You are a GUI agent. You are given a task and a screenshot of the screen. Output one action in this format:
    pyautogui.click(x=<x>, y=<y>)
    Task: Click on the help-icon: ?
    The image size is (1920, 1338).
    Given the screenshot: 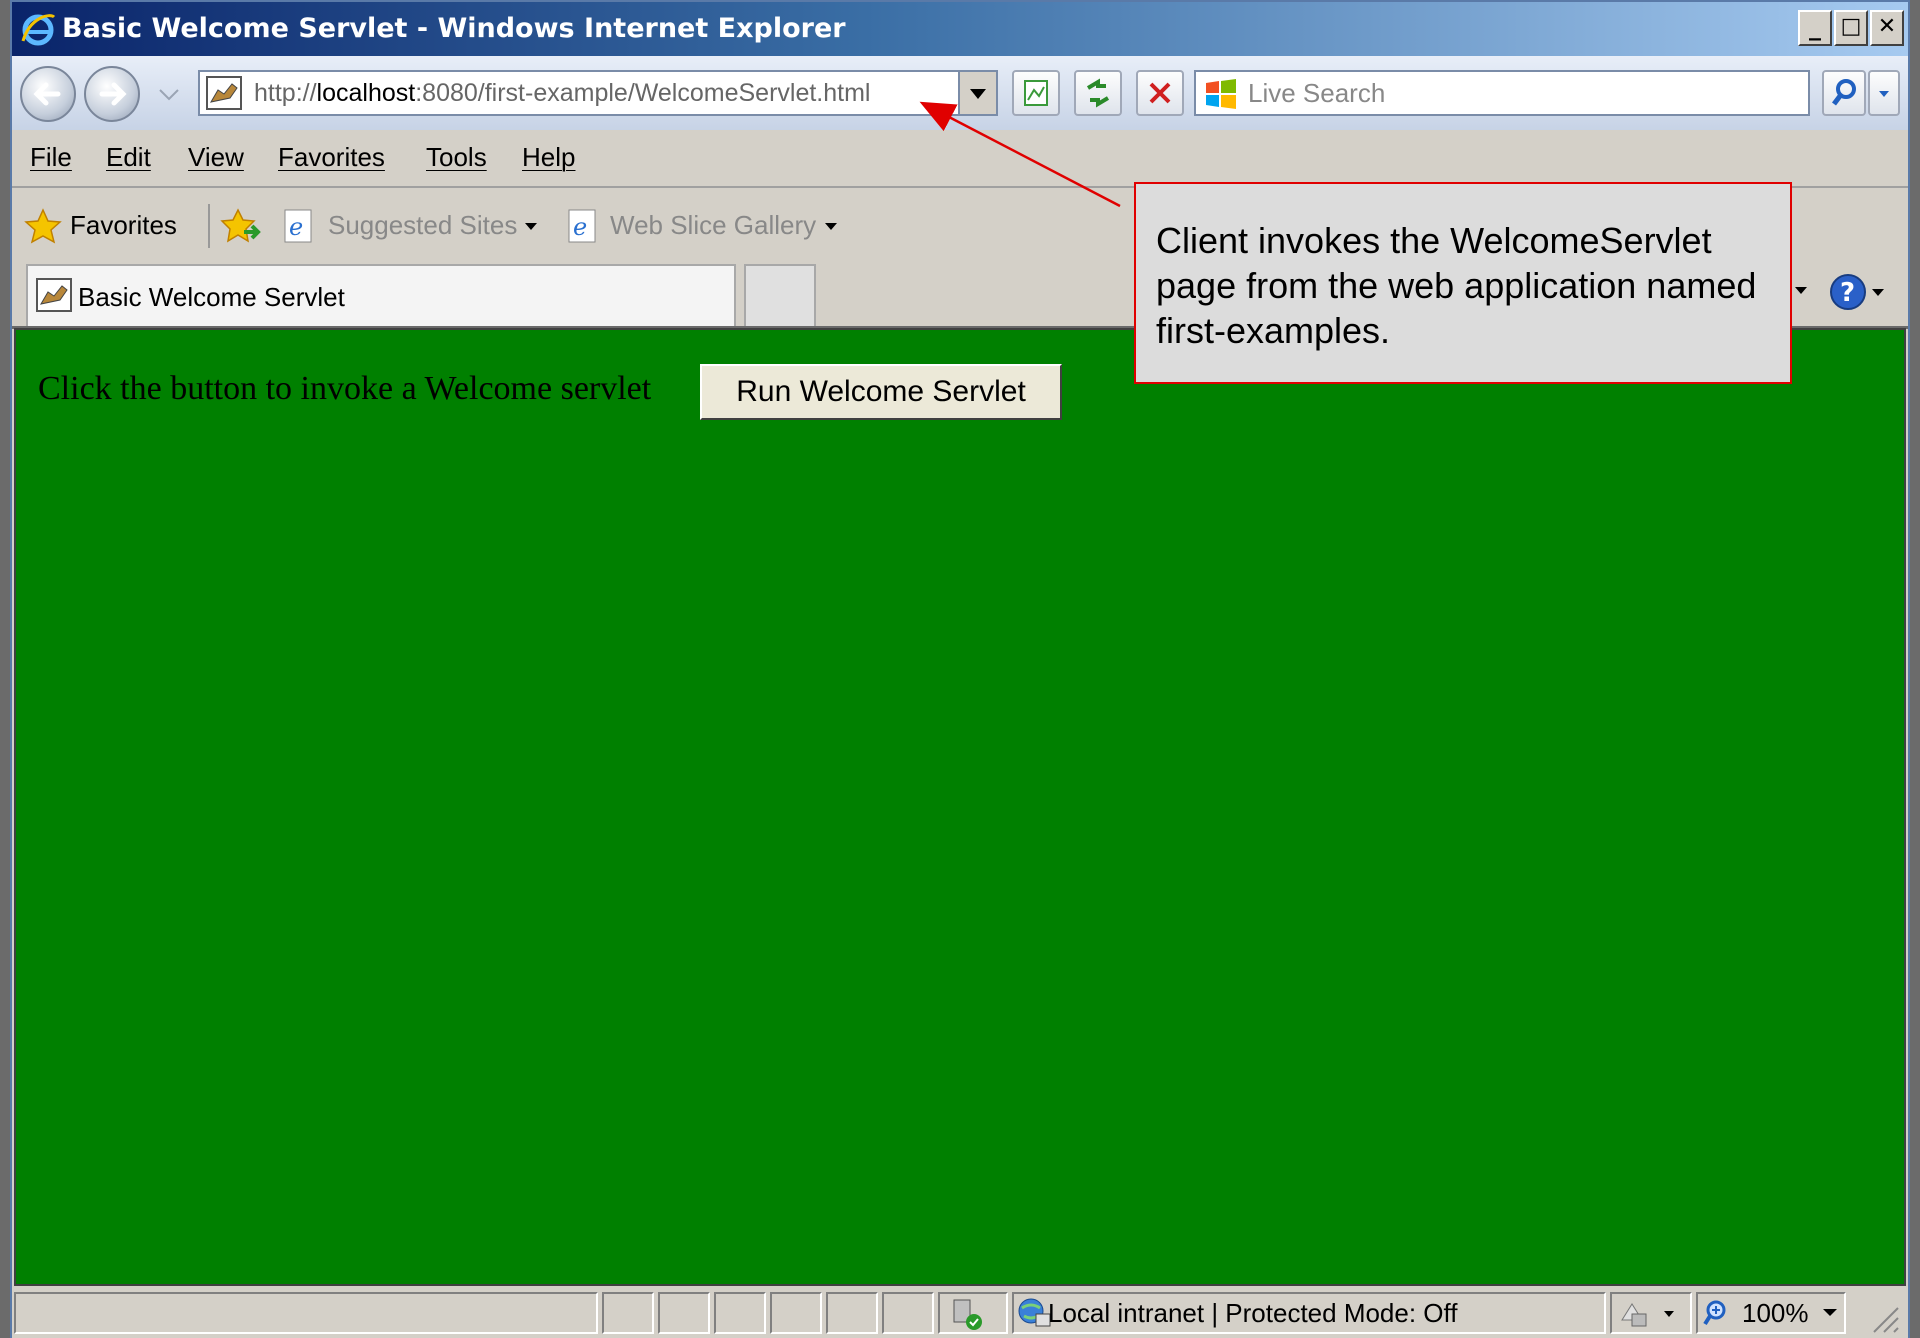 What is the action you would take?
    pyautogui.click(x=1859, y=292)
    